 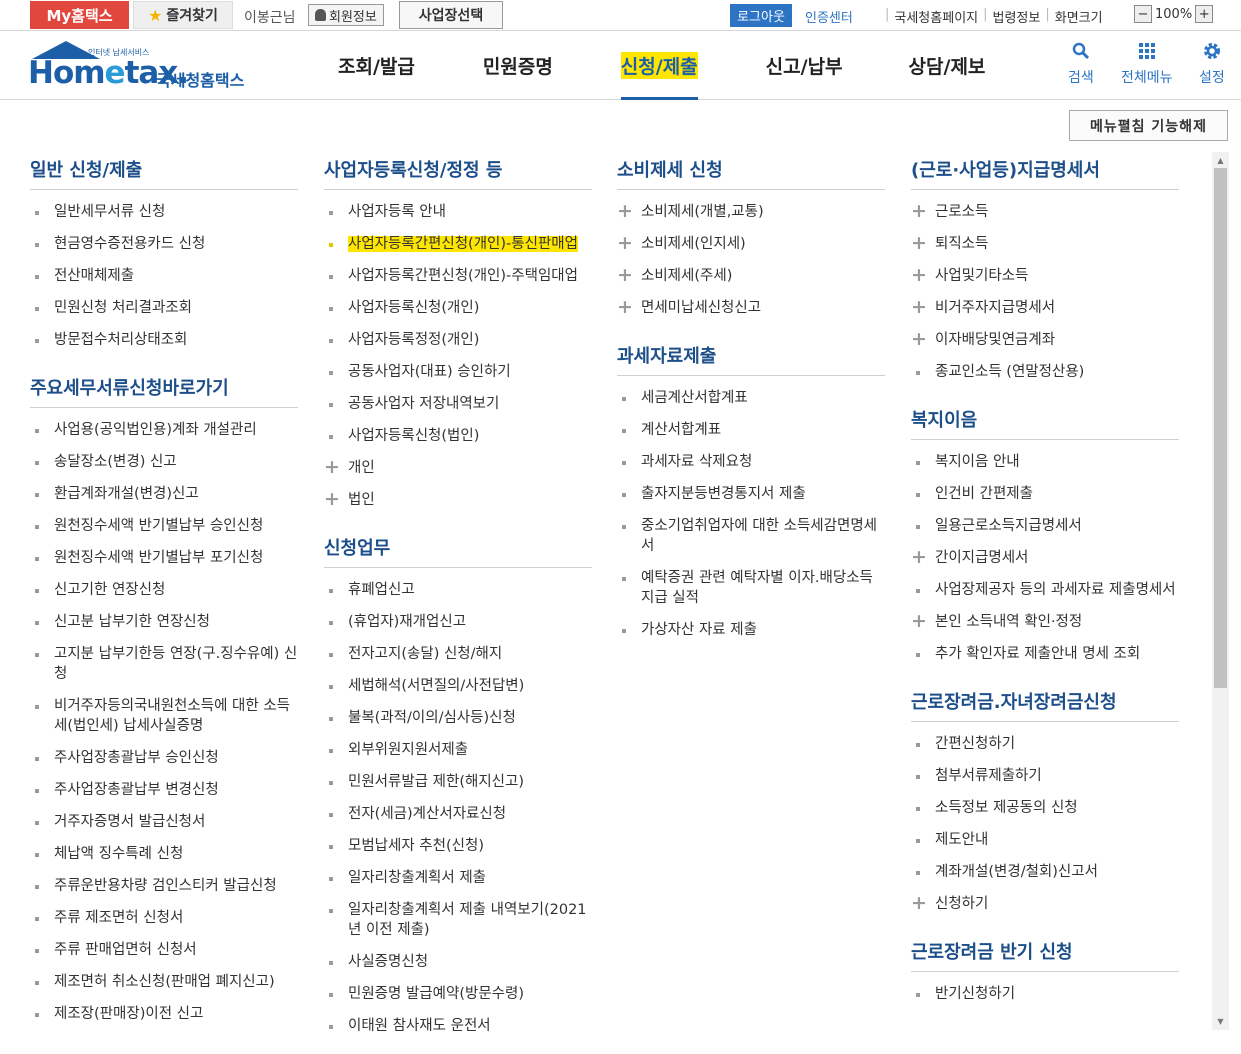 What do you see at coordinates (1045, 243) in the screenshot?
I see `menu-item-expandable: 퇴직소득` at bounding box center [1045, 243].